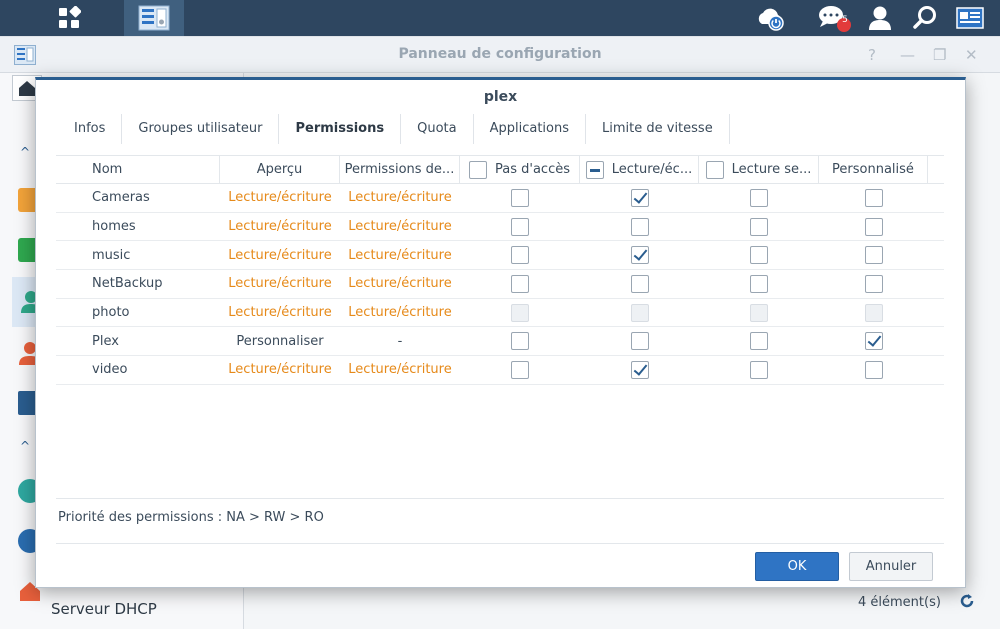 Image resolution: width=1000 pixels, height=629 pixels. Describe the element at coordinates (138, 169) in the screenshot. I see `column-header-name: Nom` at that location.